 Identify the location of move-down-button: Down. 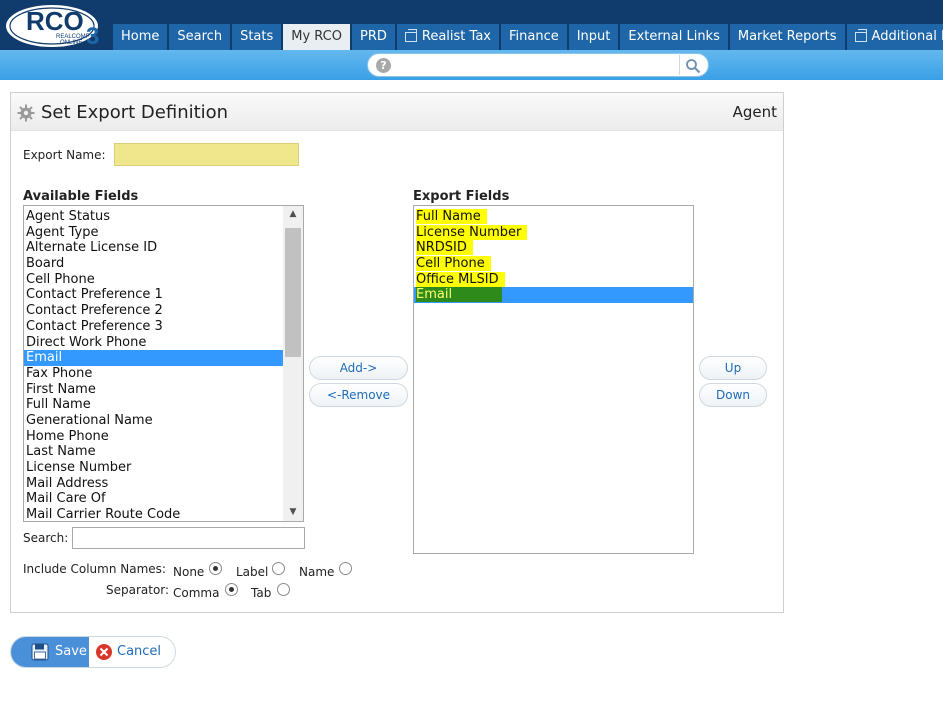
(733, 395).